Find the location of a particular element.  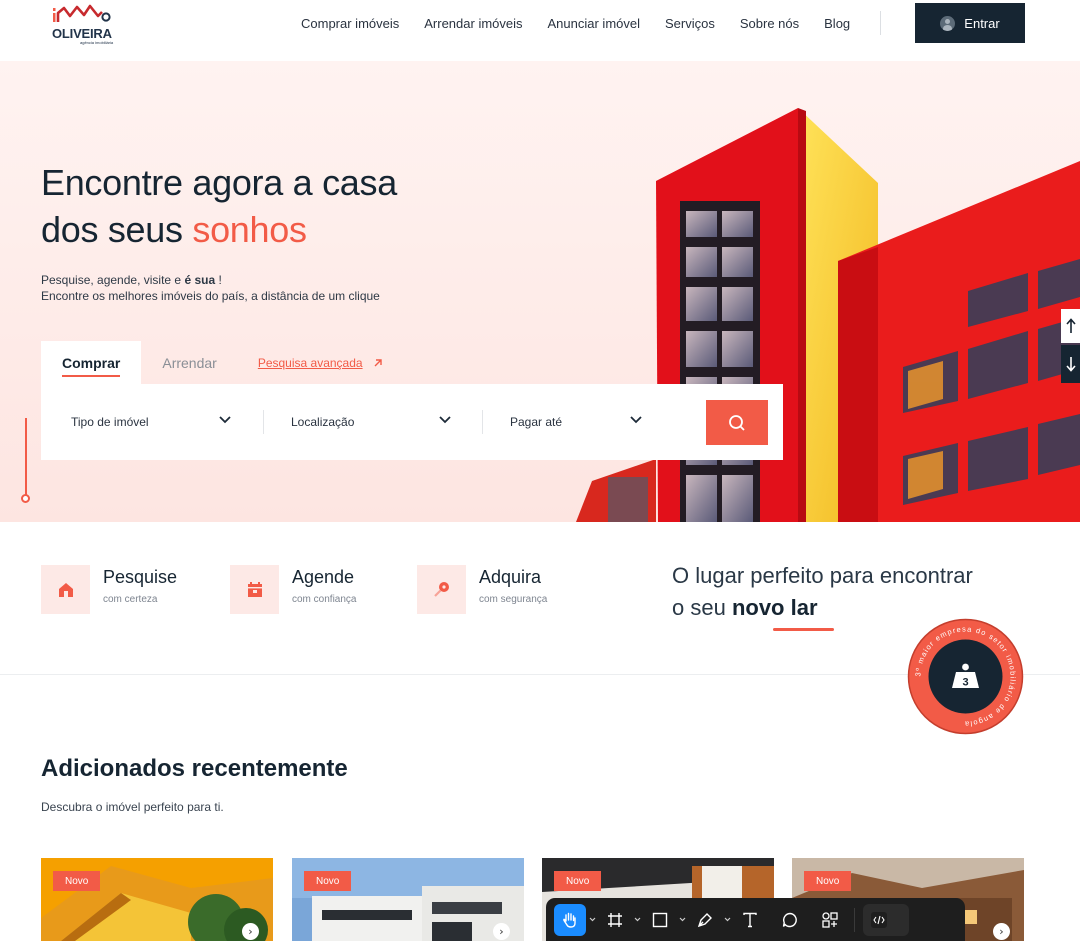

login-button: Entrar is located at coordinates (970, 23).